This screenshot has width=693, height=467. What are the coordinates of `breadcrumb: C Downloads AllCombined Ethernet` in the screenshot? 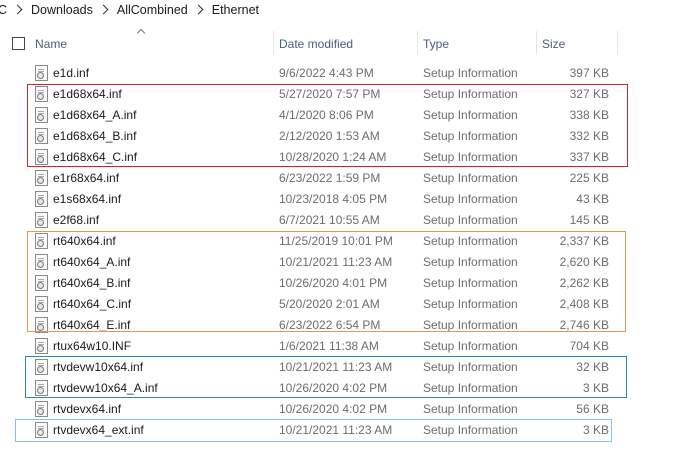 It's located at (346, 9).